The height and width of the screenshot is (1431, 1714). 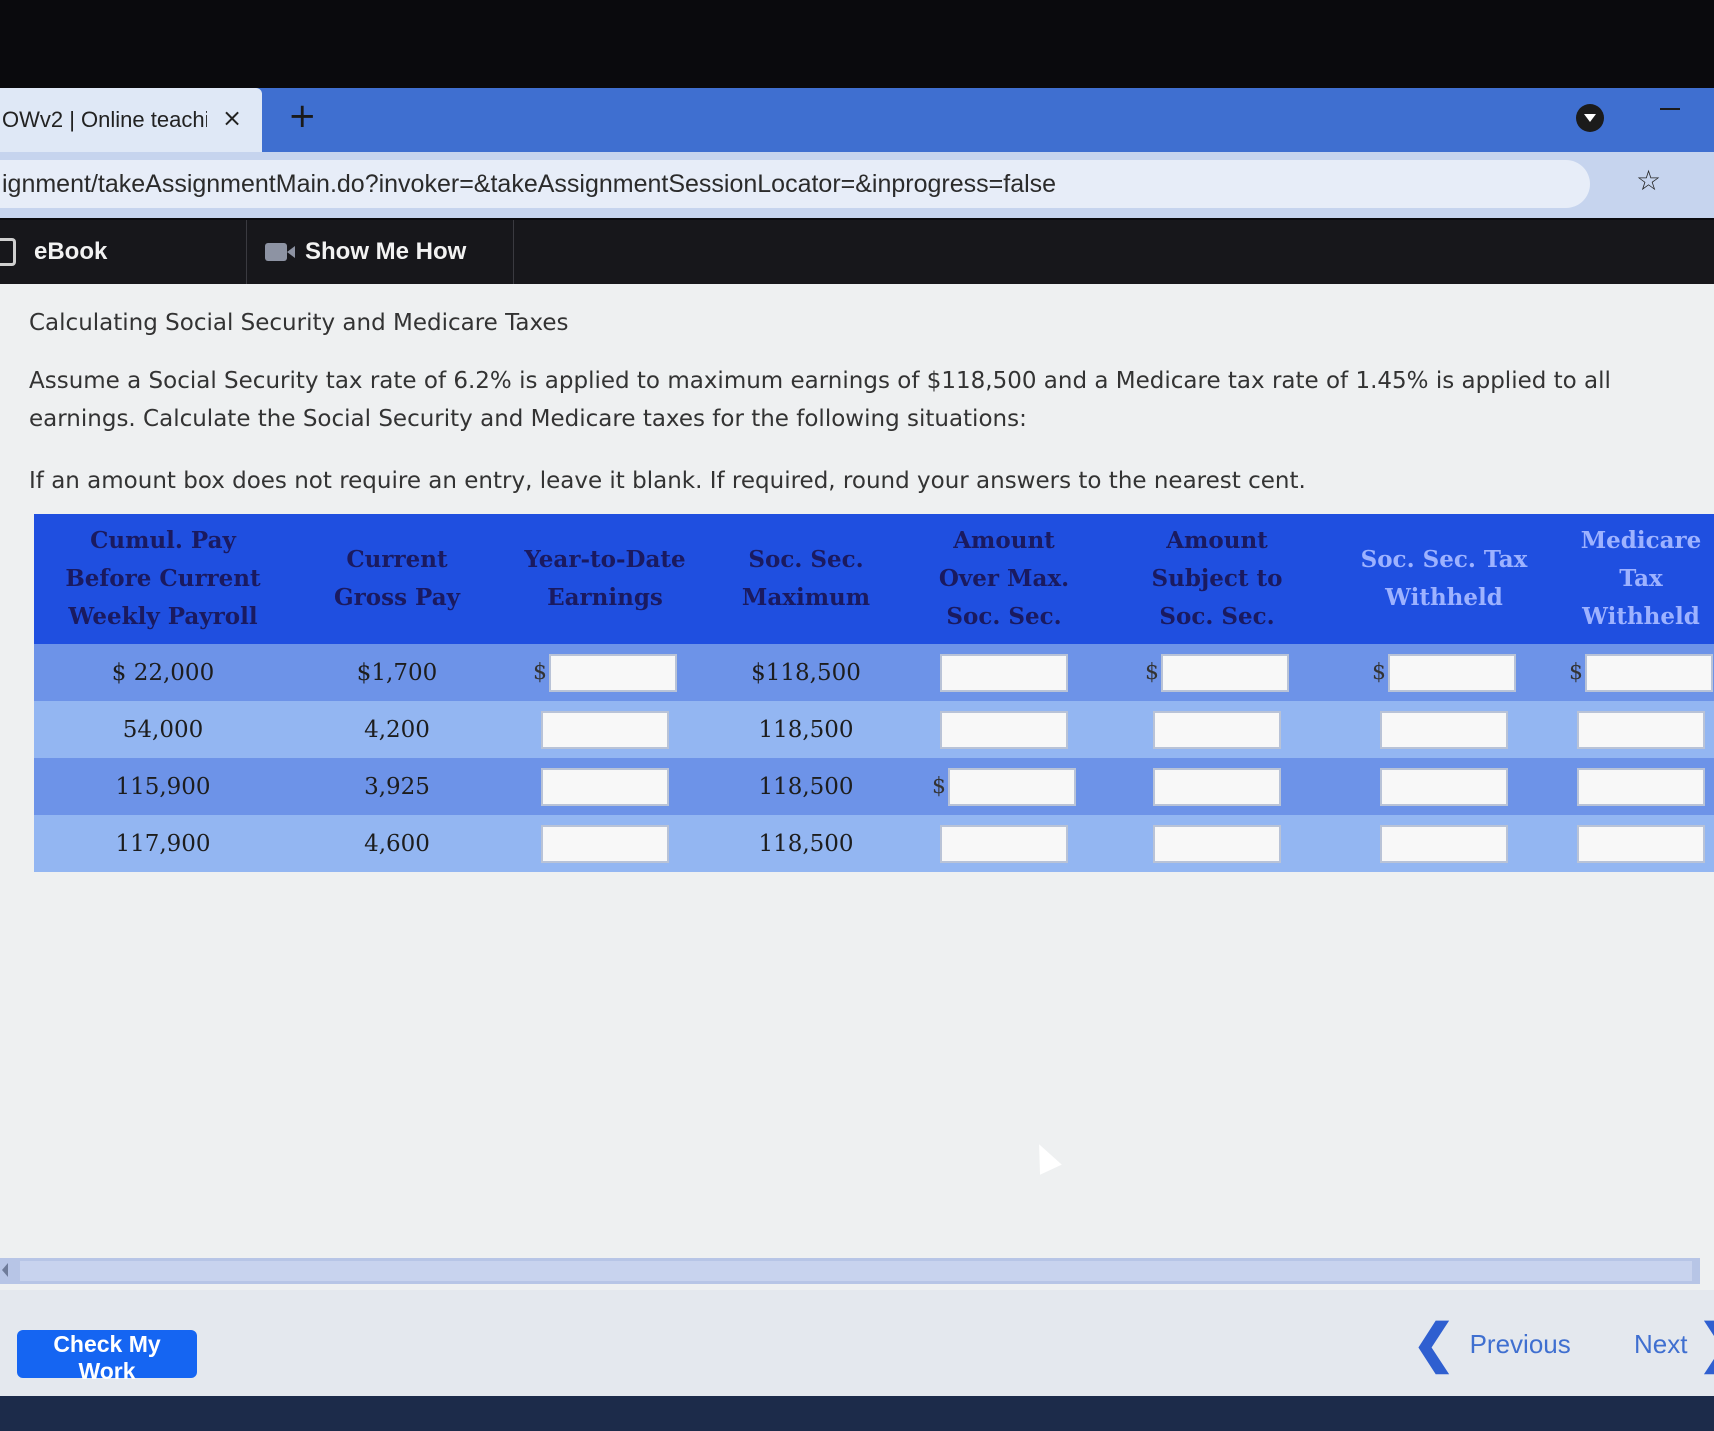 I want to click on header-soc-sec-max: Soc. Sec. Maximum, so click(x=806, y=579).